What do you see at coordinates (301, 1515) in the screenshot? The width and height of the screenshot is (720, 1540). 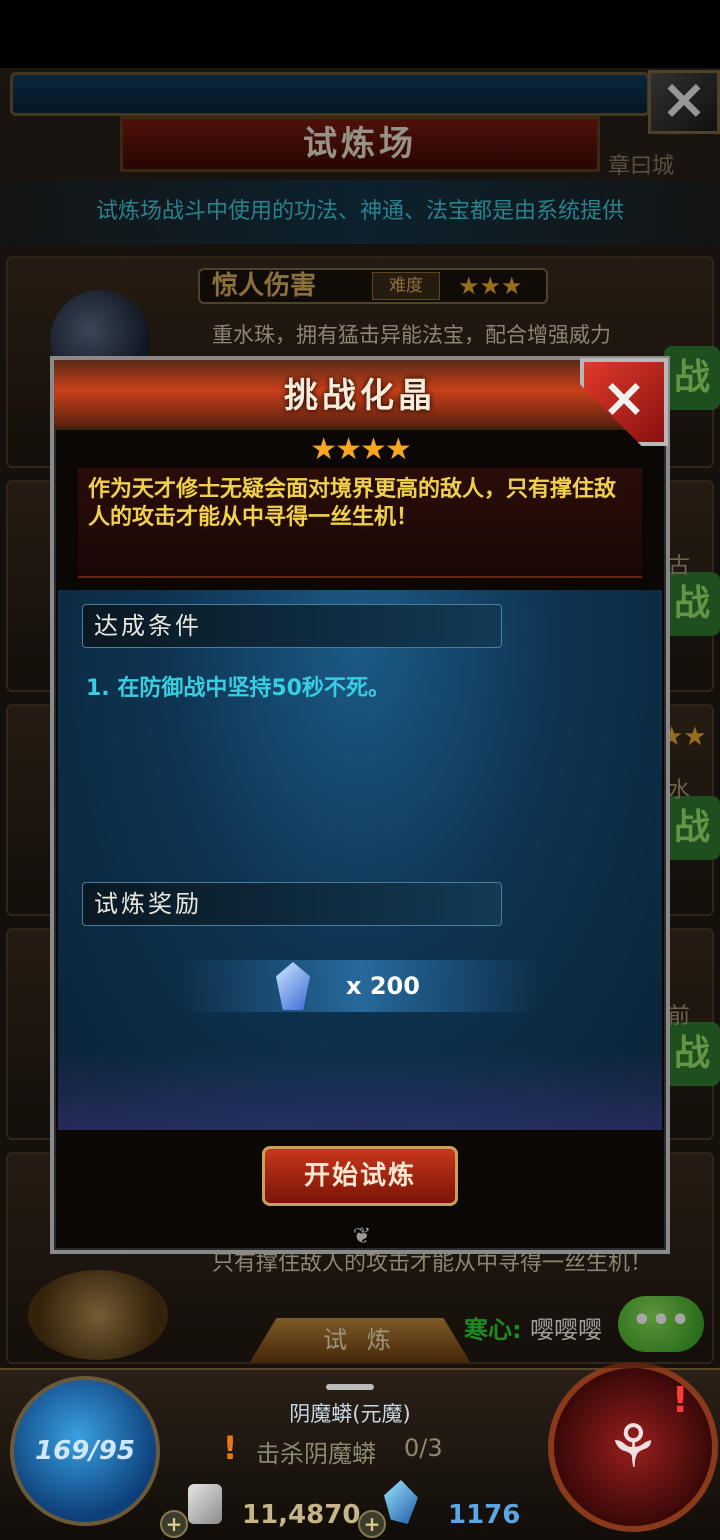 I see `silver-amount: 11,4870` at bounding box center [301, 1515].